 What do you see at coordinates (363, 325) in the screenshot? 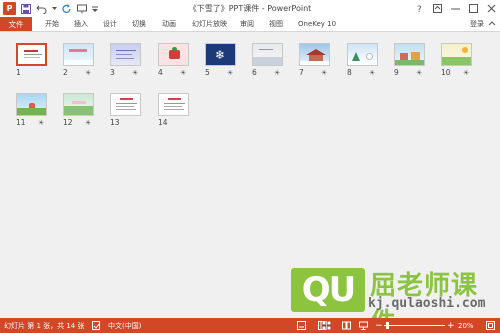
I see `slideshow-view-icon` at bounding box center [363, 325].